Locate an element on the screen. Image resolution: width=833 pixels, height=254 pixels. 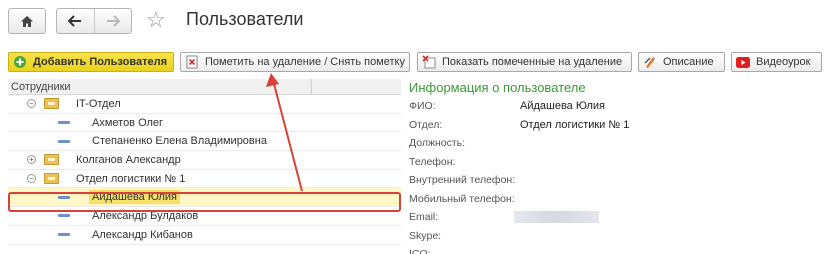
tree-row-label: Александр Кибанов is located at coordinates (142, 234).